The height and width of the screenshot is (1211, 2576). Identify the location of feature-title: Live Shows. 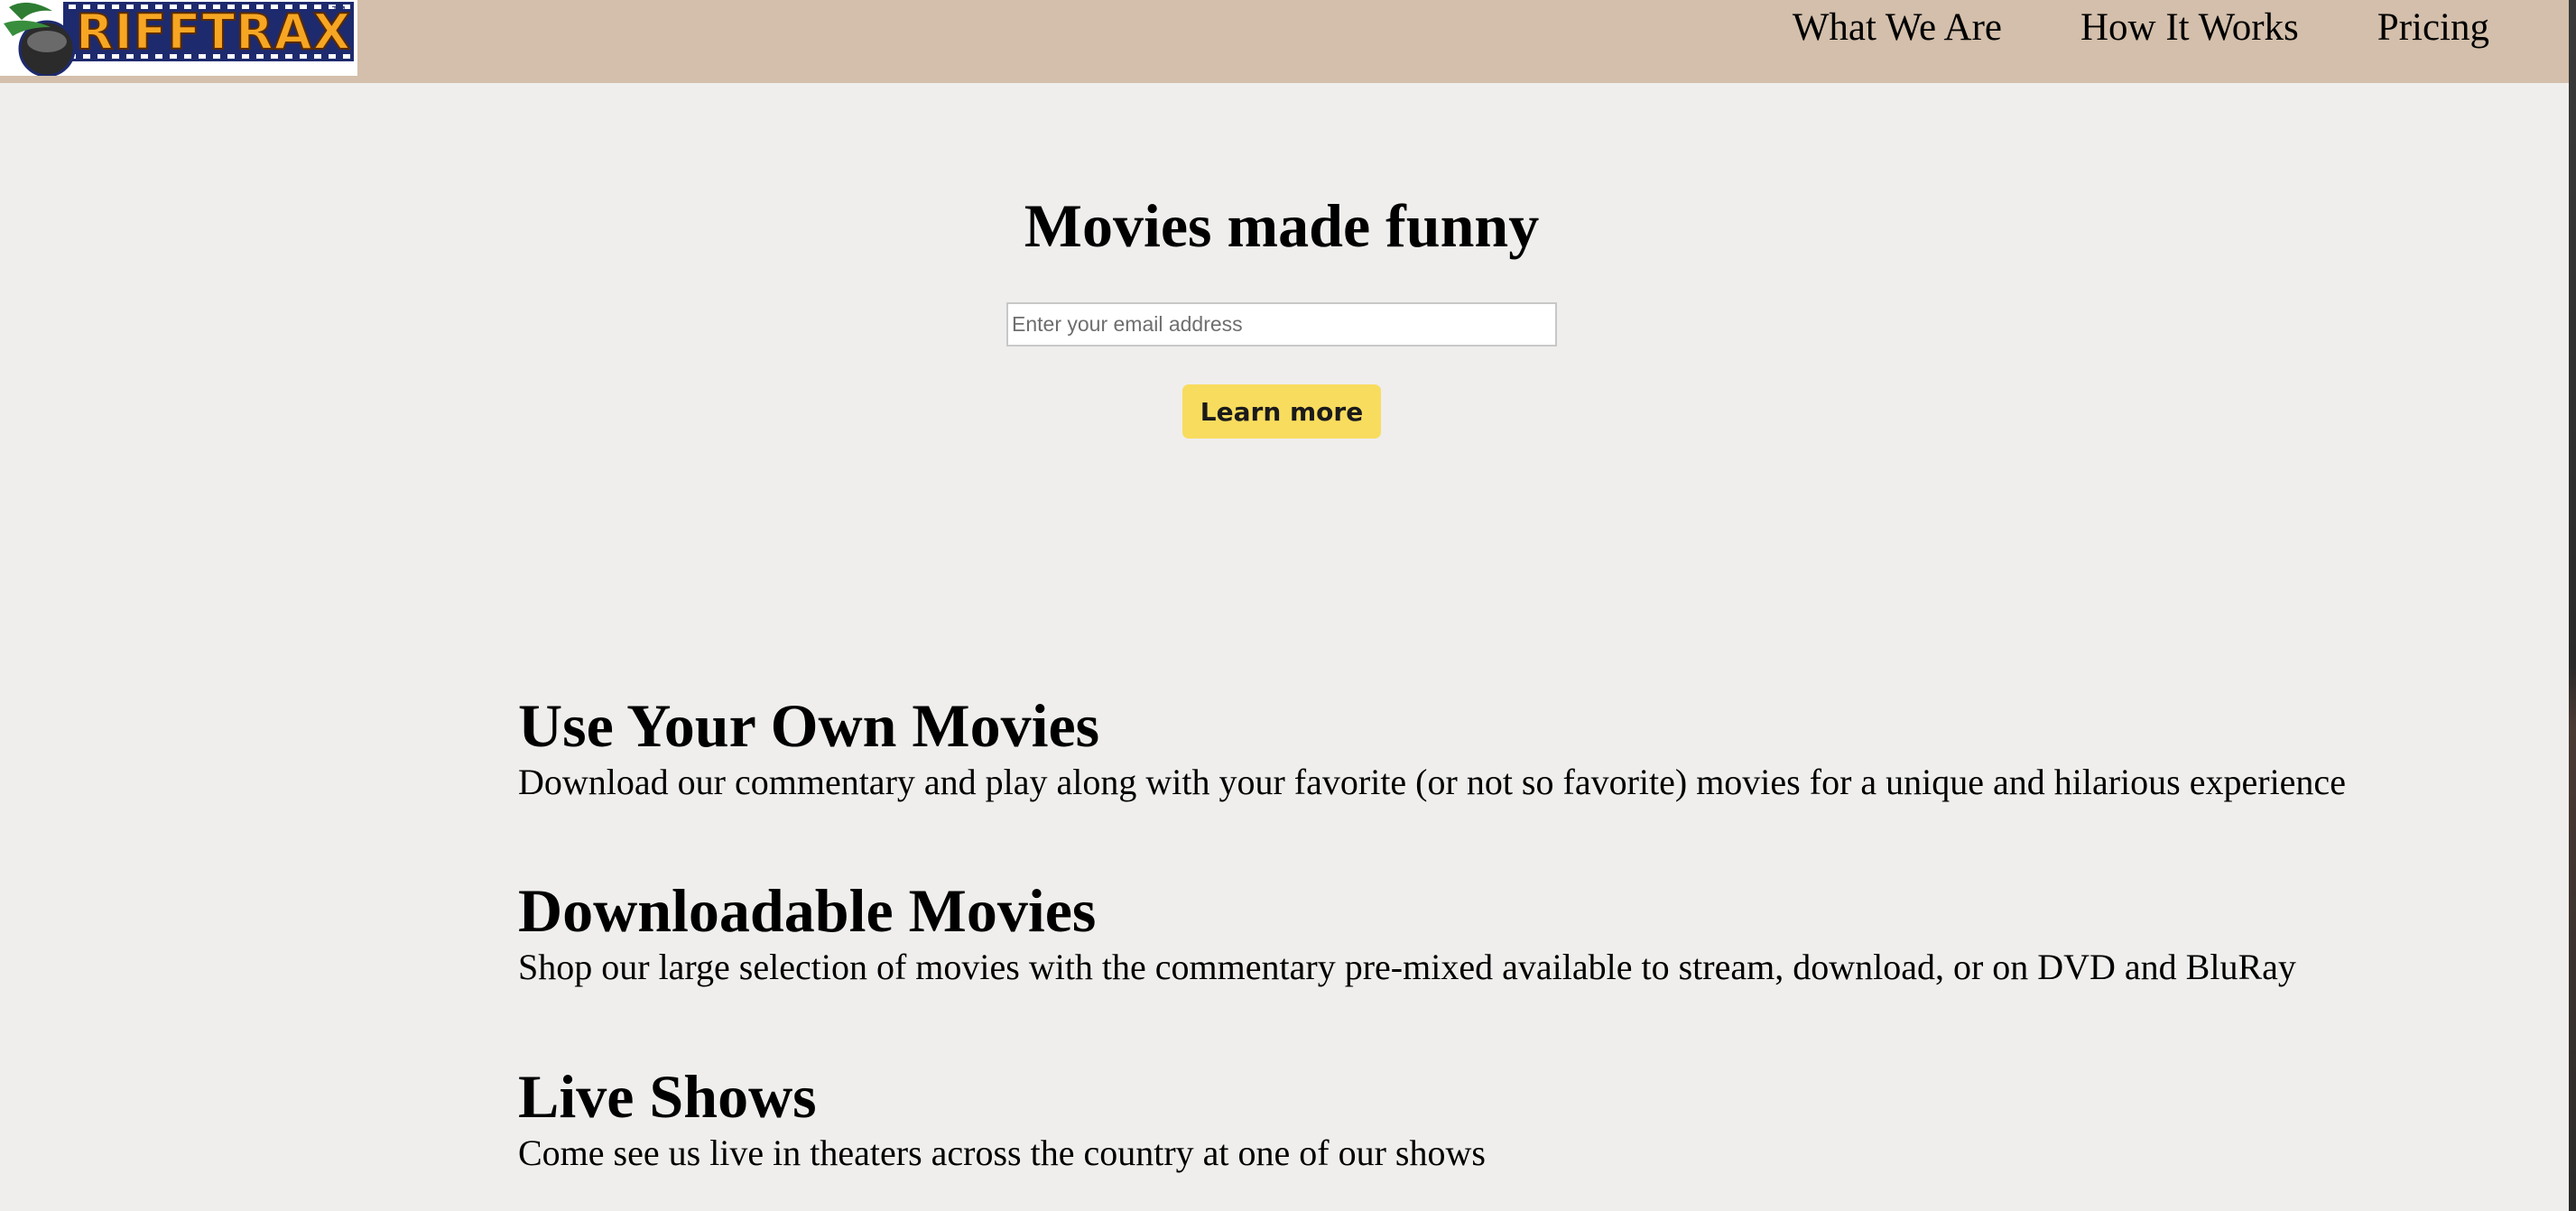
(667, 1096).